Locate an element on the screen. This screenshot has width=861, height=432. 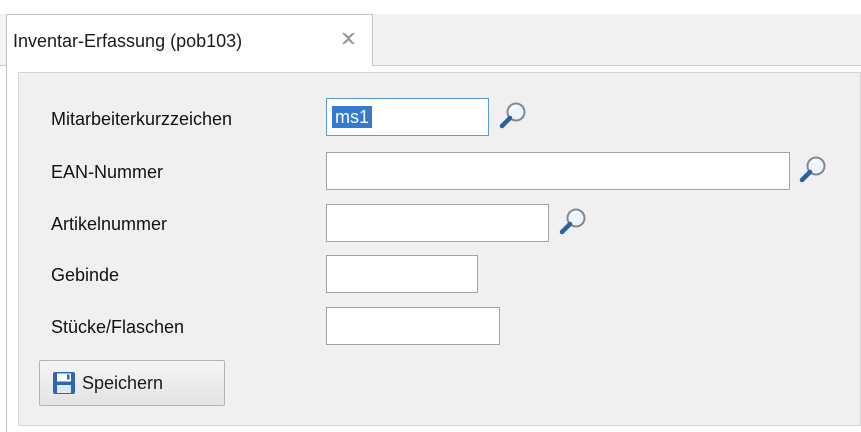
close-icon is located at coordinates (348, 38).